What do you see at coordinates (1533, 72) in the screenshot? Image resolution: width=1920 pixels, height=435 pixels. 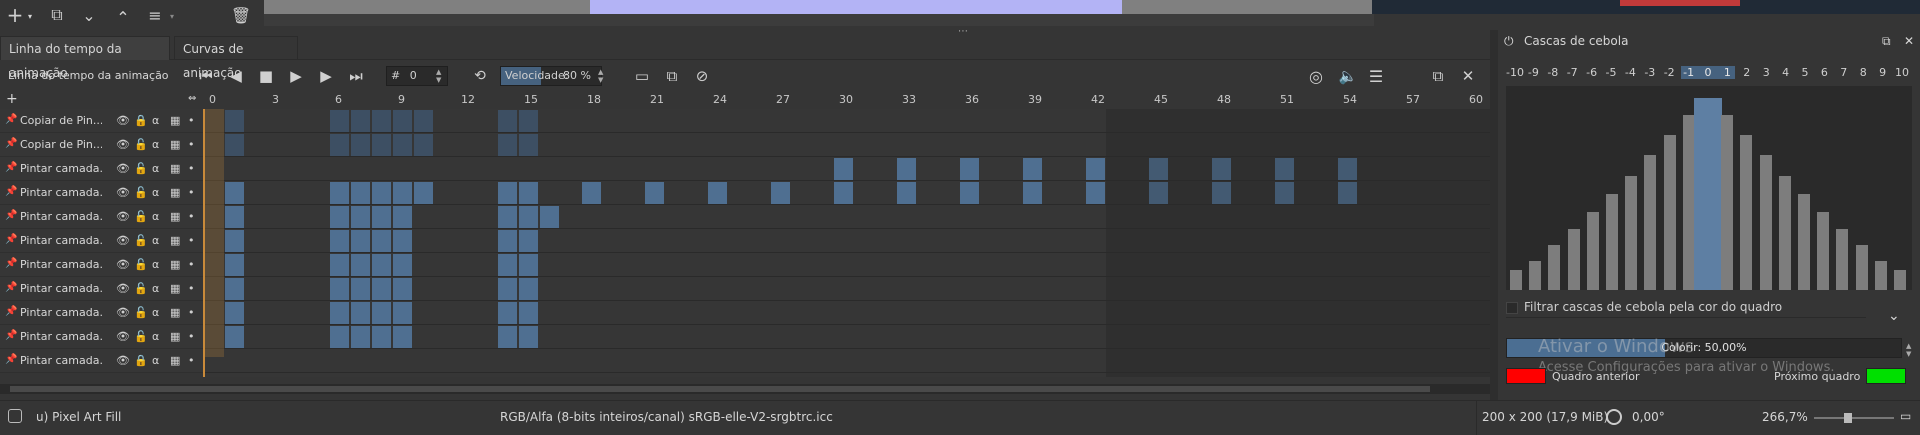 I see `onion-frame-number: -9` at bounding box center [1533, 72].